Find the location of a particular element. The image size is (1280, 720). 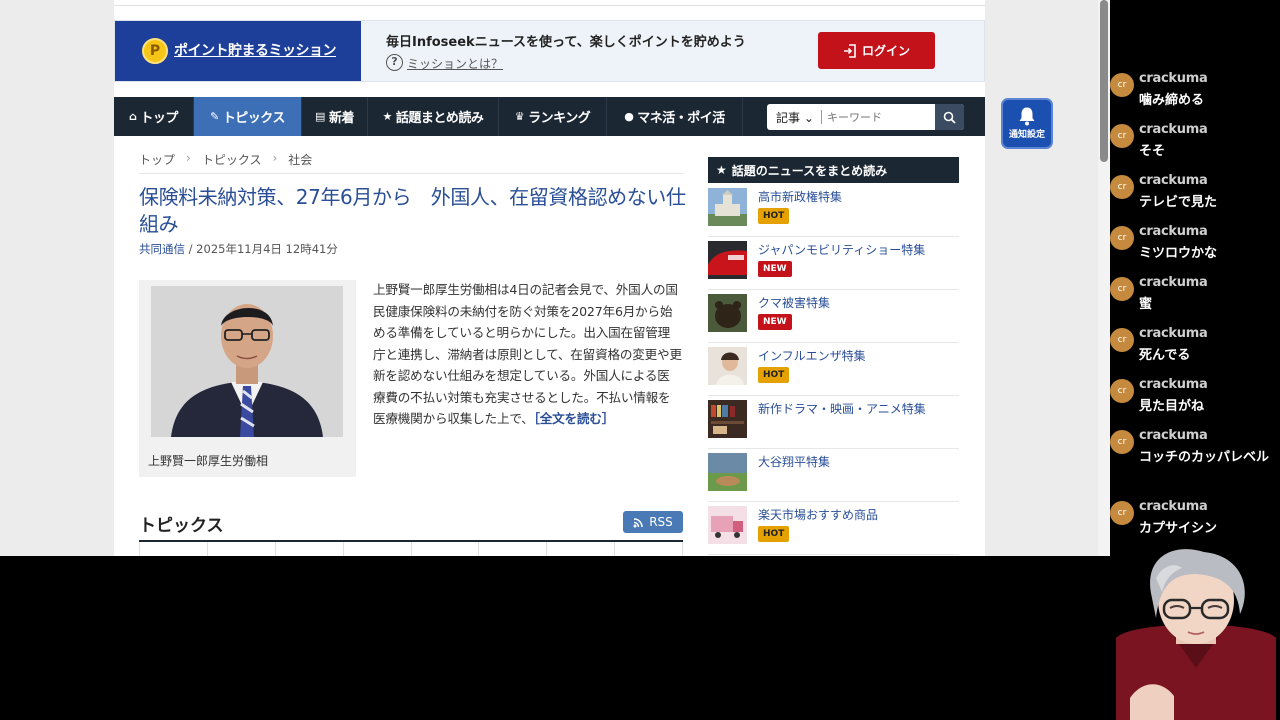

pencil-icon: ✎ is located at coordinates (214, 116).